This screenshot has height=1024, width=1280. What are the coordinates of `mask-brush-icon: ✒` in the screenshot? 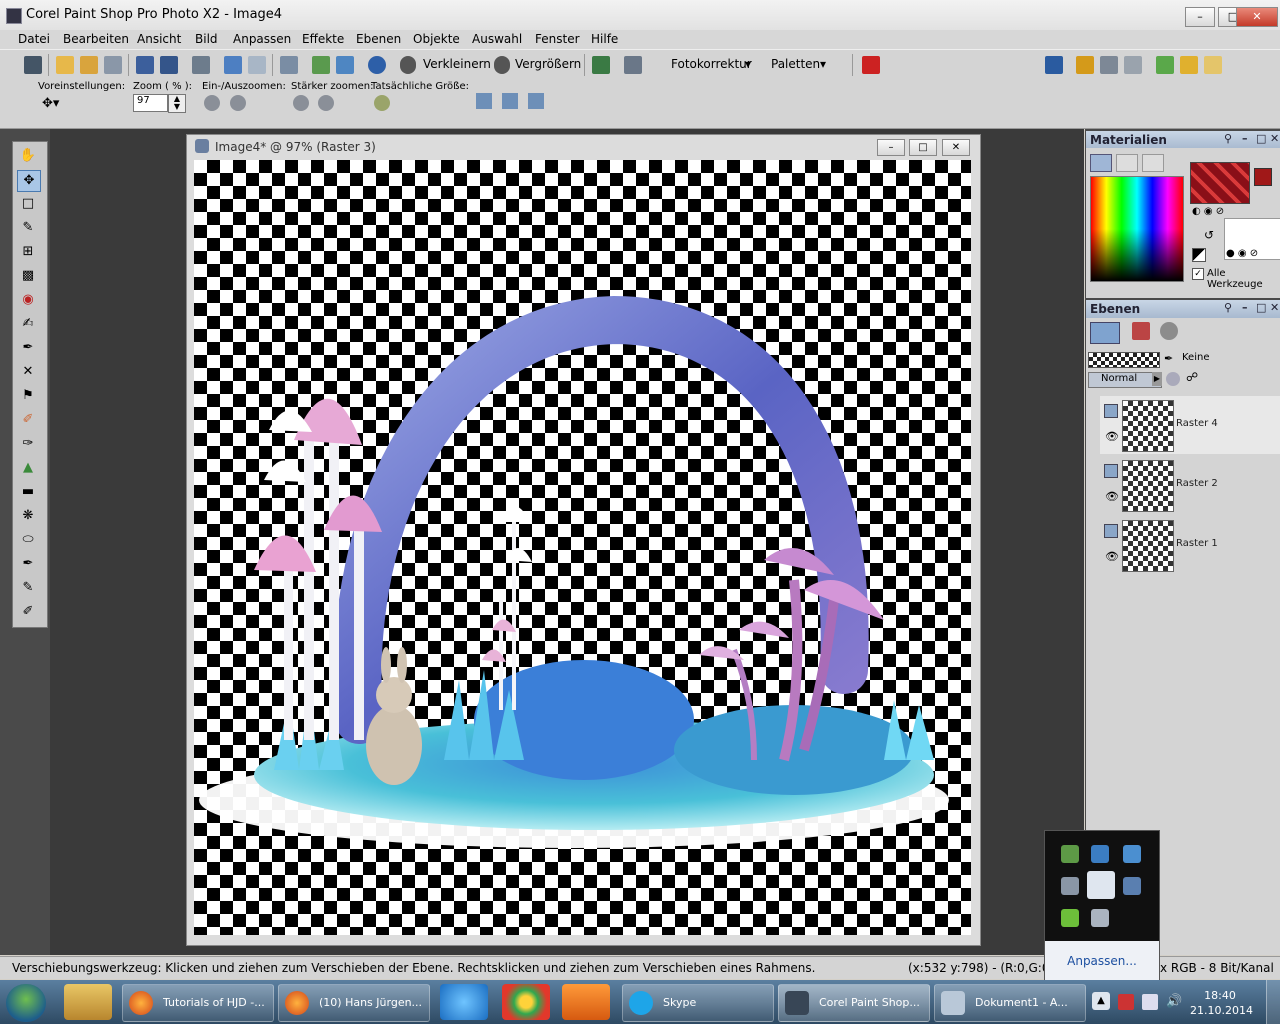 It's located at (1168, 358).